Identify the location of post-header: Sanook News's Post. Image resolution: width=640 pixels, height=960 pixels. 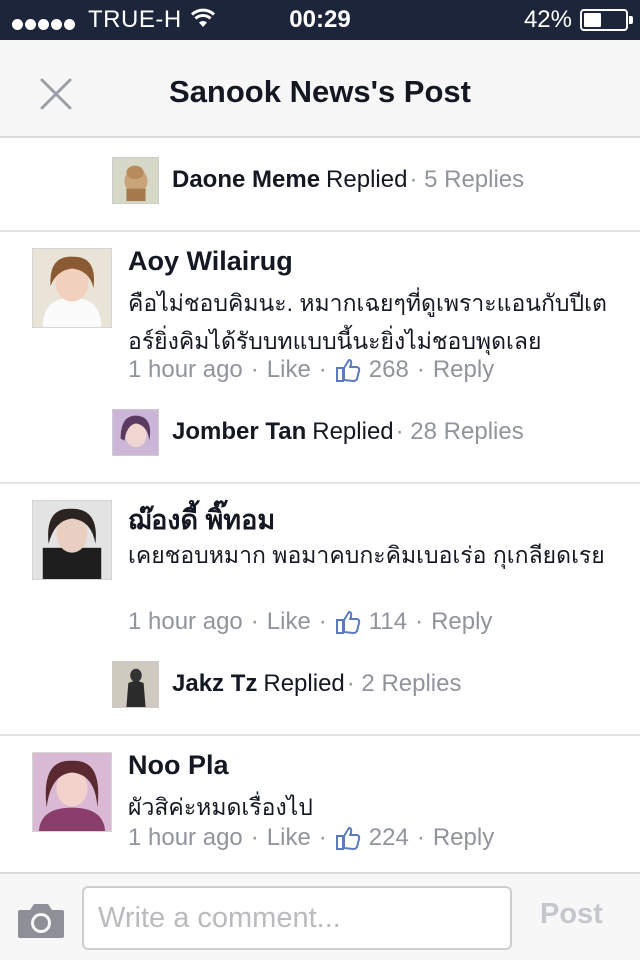
(320, 89).